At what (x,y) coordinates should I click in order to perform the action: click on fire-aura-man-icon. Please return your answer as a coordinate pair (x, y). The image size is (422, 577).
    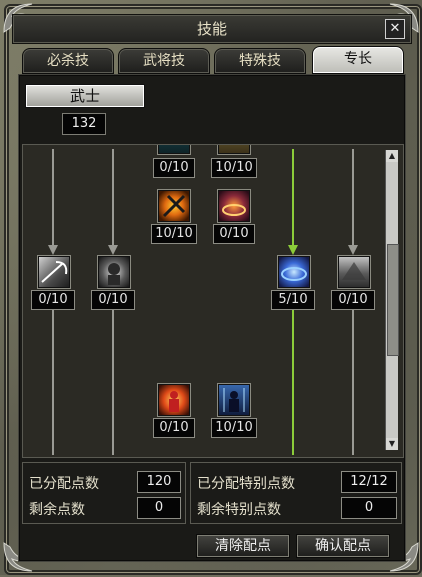
    Looking at the image, I should click on (174, 400).